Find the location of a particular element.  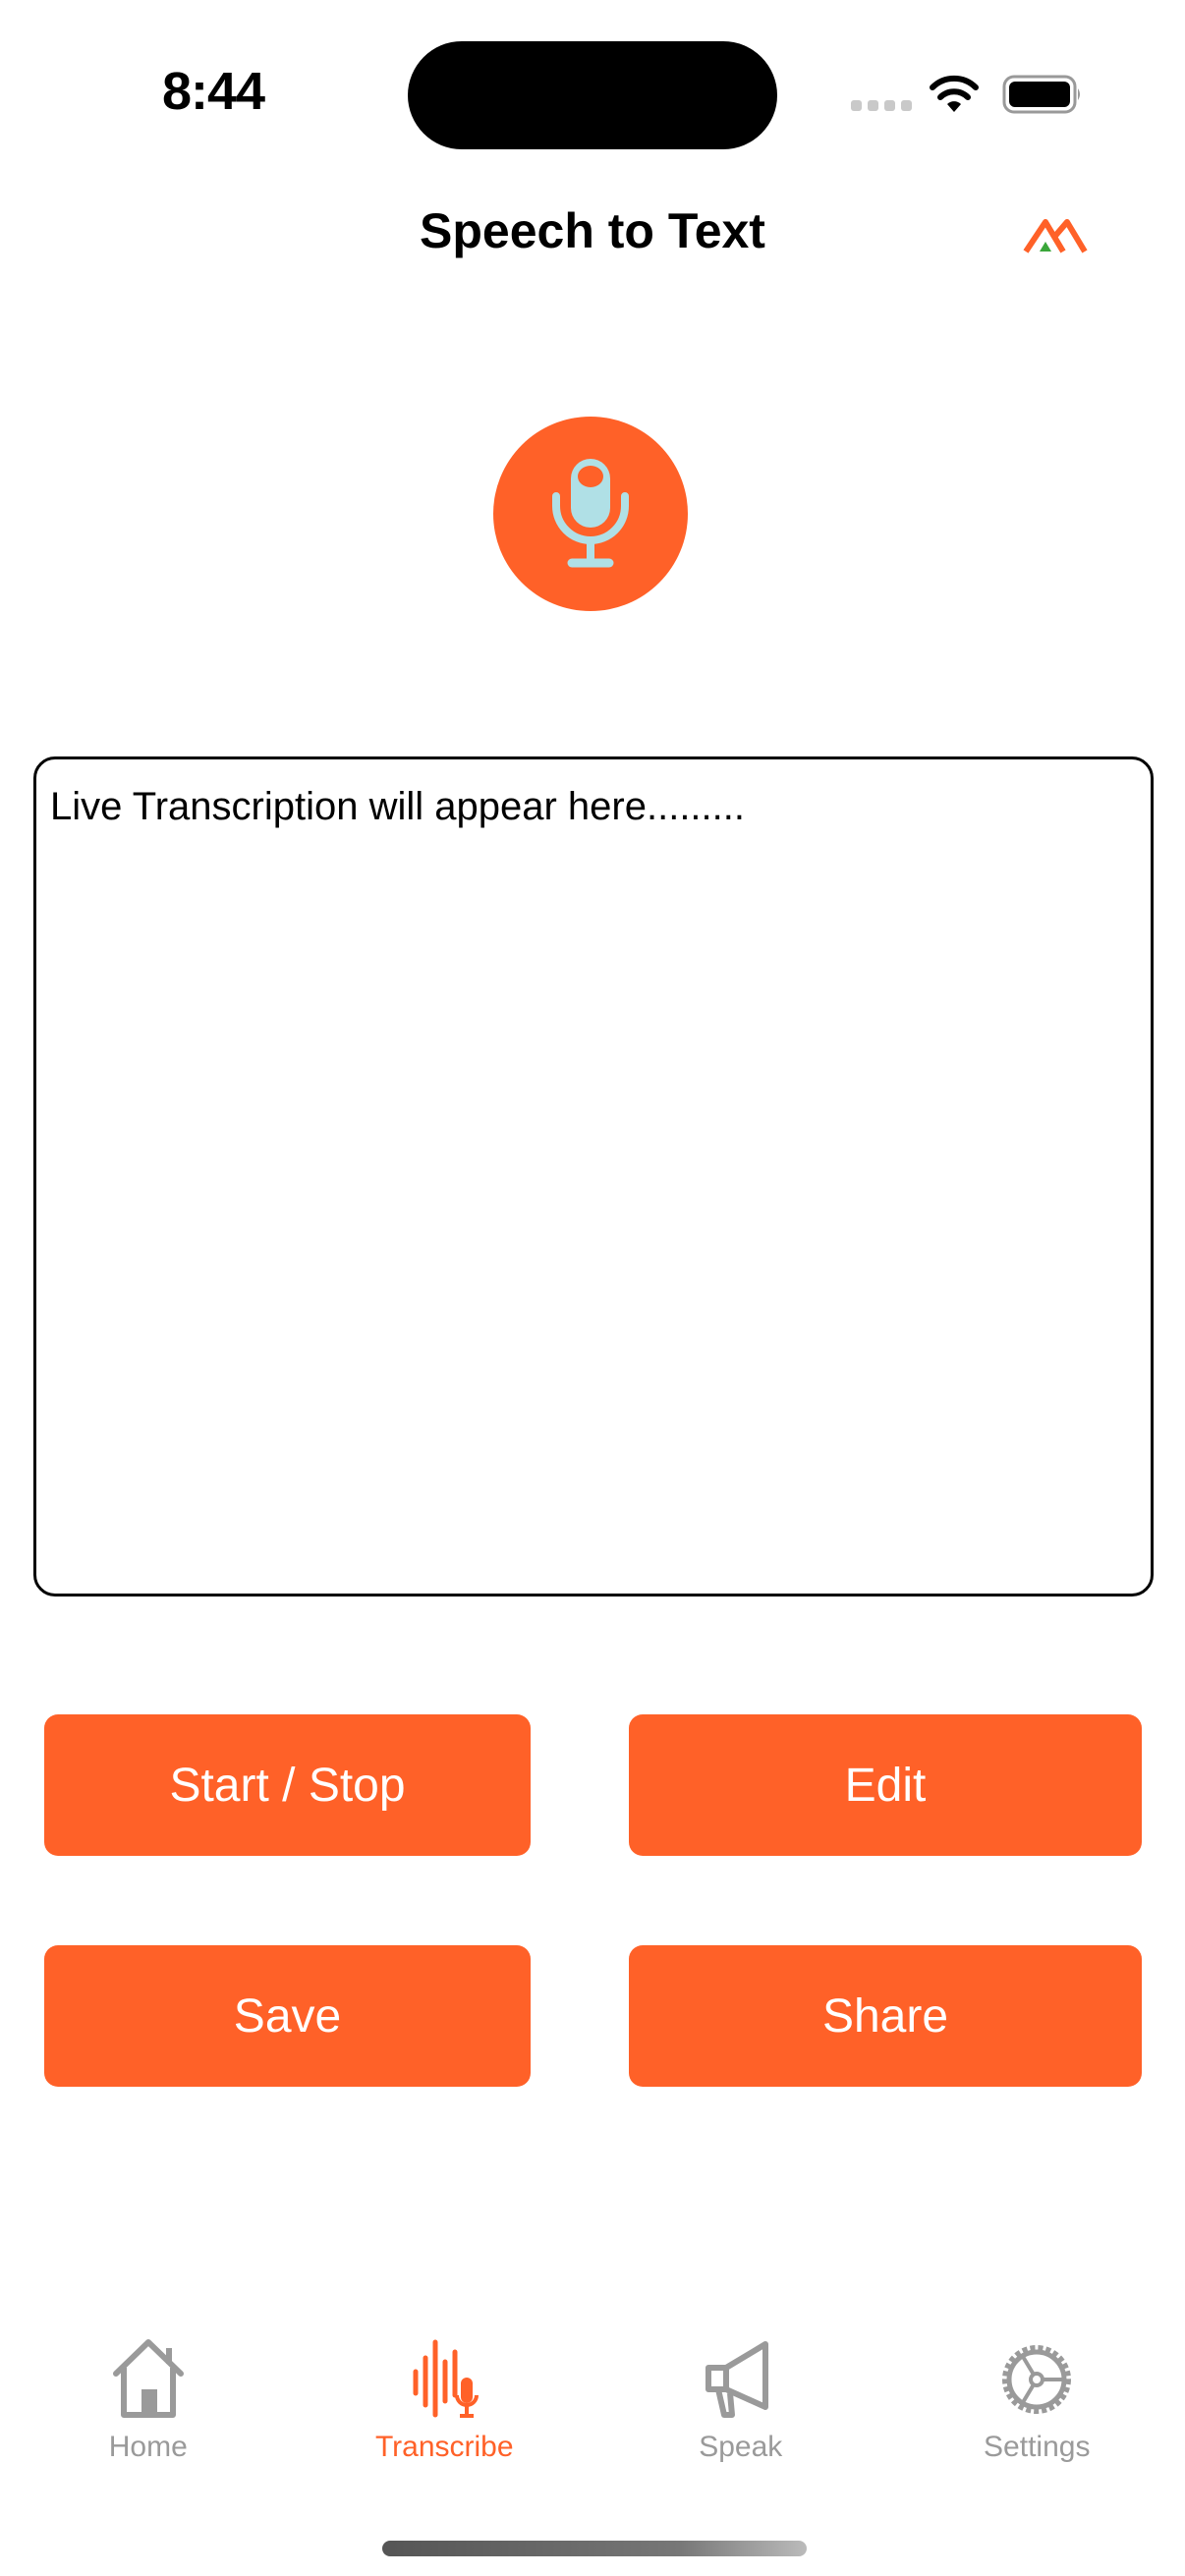

share-button: Share is located at coordinates (886, 2016).